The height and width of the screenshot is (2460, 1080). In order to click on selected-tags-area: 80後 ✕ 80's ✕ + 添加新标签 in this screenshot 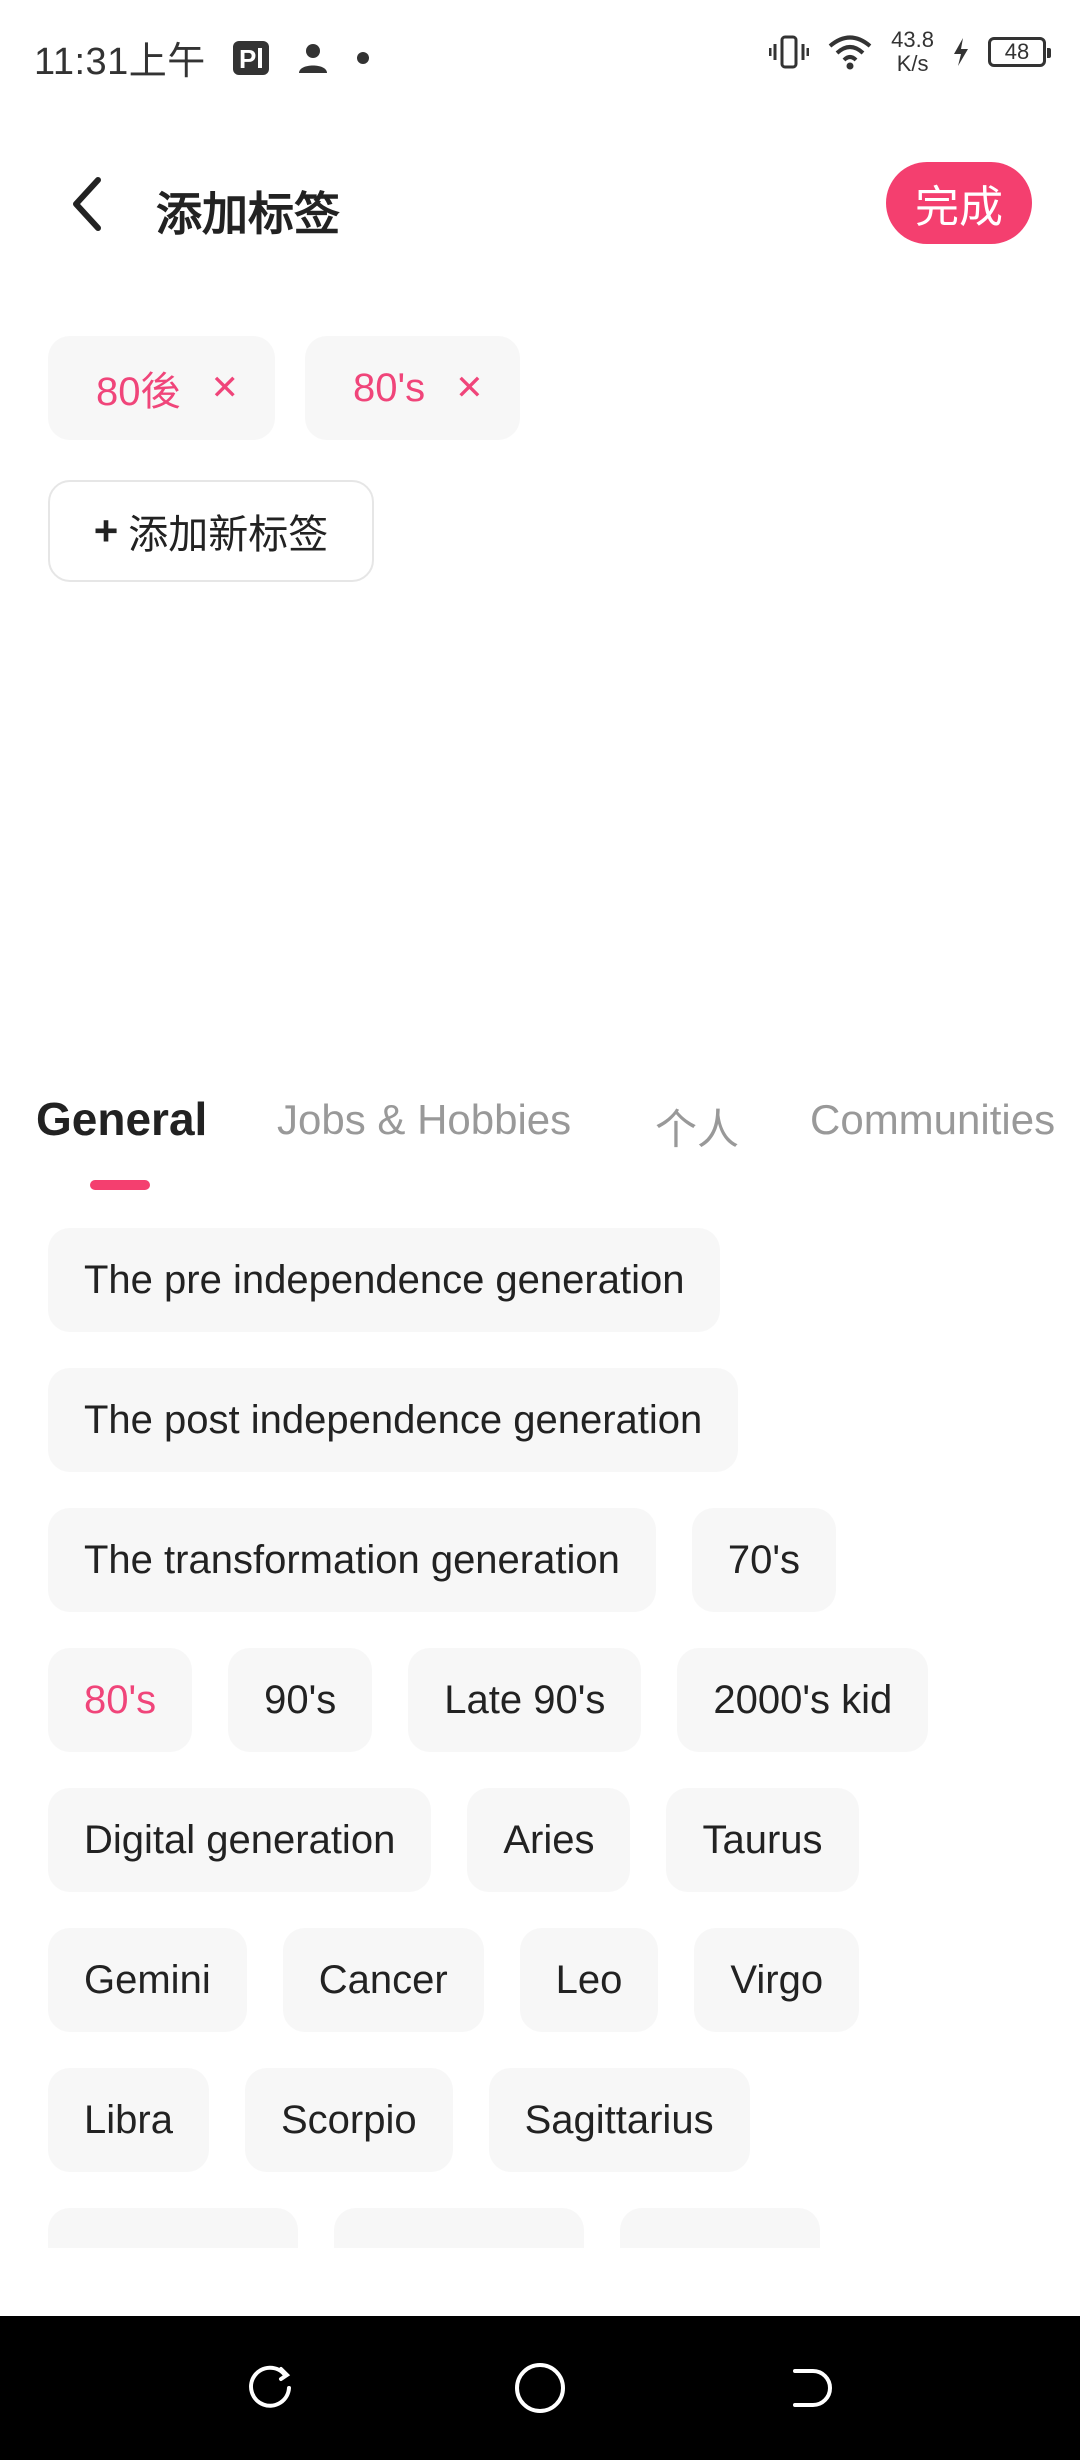, I will do `click(548, 459)`.